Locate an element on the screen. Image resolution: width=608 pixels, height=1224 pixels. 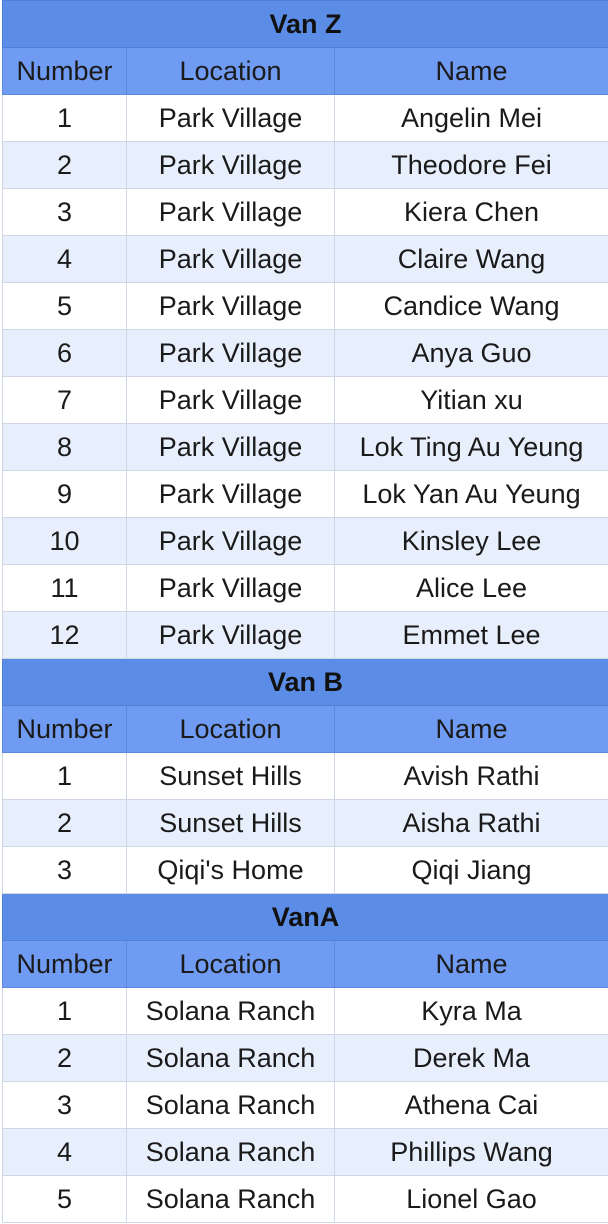
table-row: 2 Solana Ranch Derek Ma is located at coordinates (305, 1058).